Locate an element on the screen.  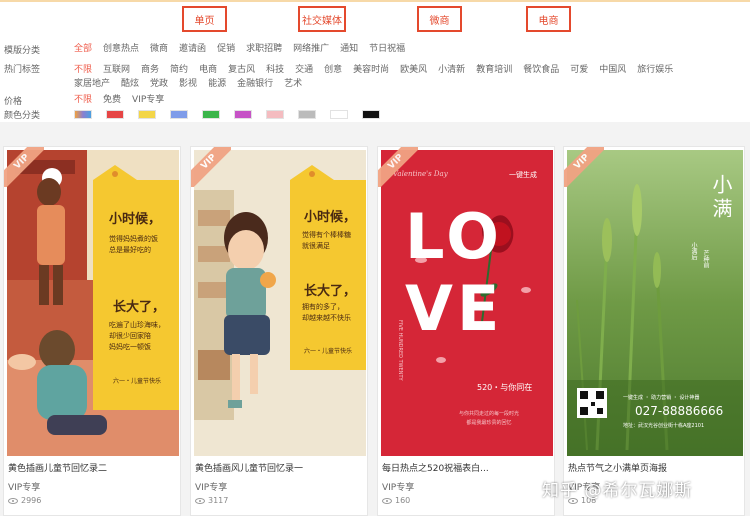
hot-tag-option: 电商 is located at coordinates (208, 70).